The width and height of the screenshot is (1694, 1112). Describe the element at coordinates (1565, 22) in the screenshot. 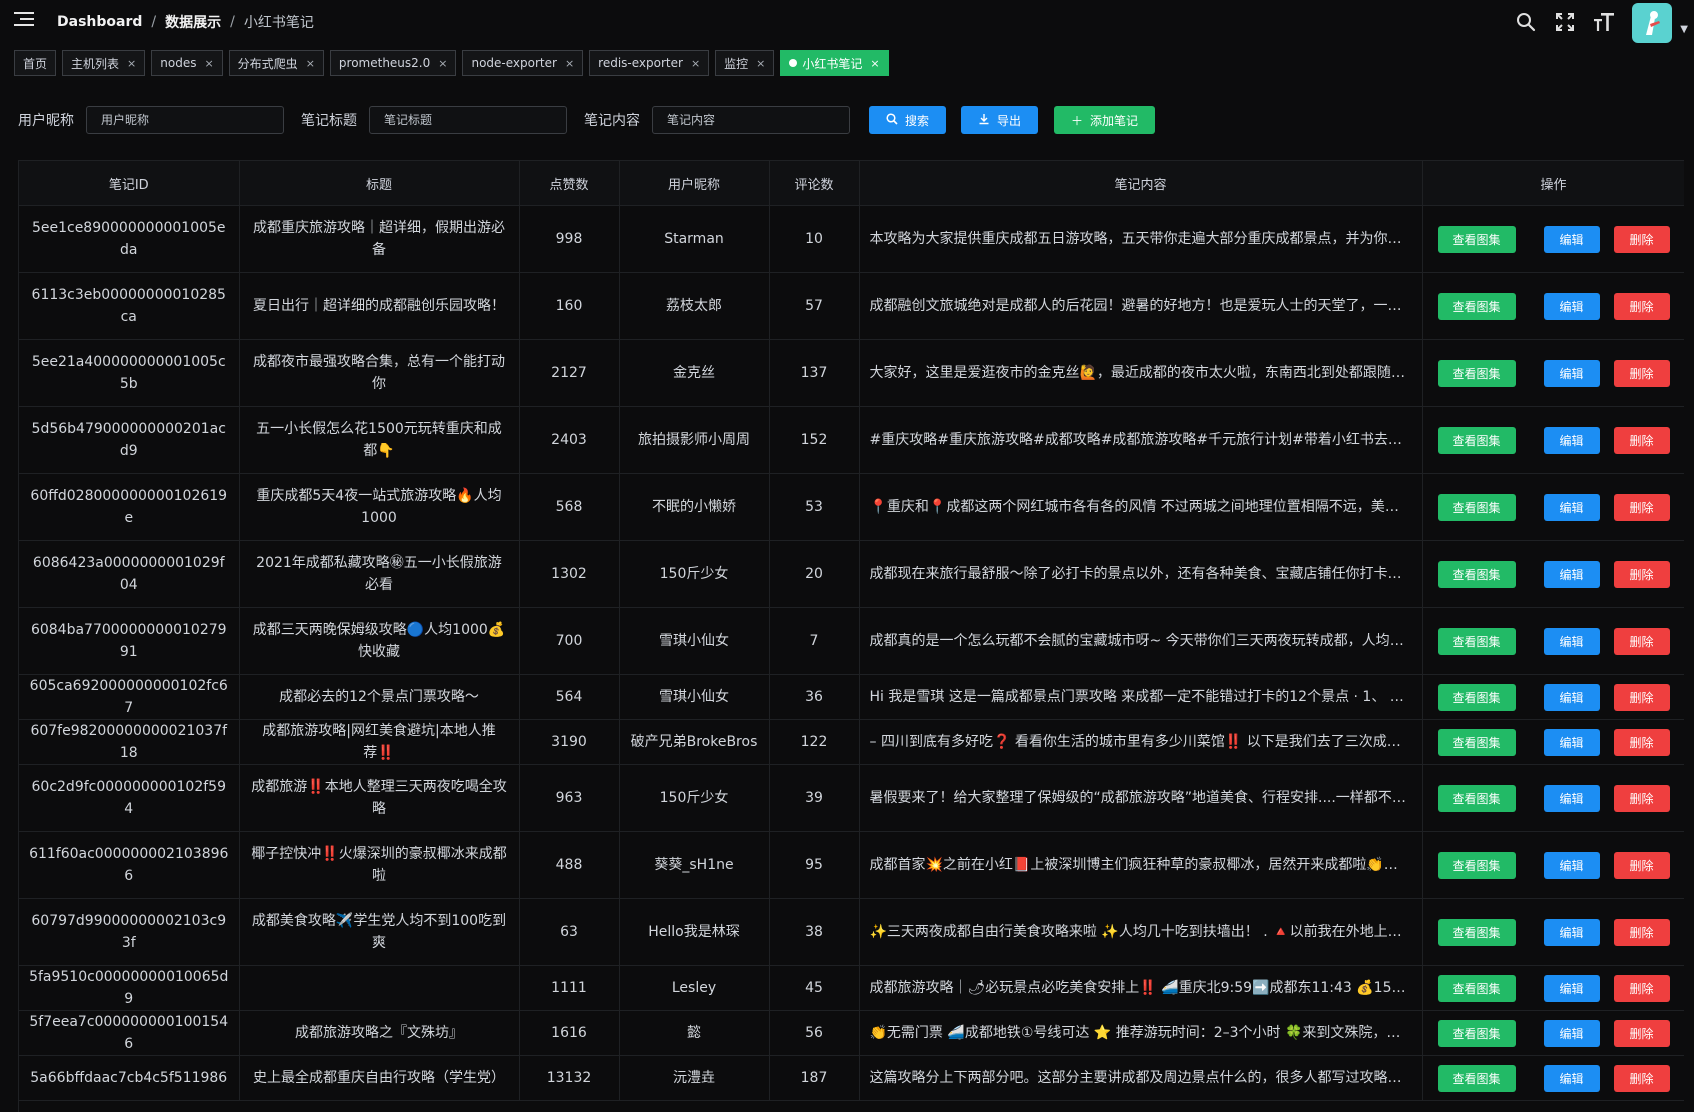

I see `fullscreen-icon` at that location.